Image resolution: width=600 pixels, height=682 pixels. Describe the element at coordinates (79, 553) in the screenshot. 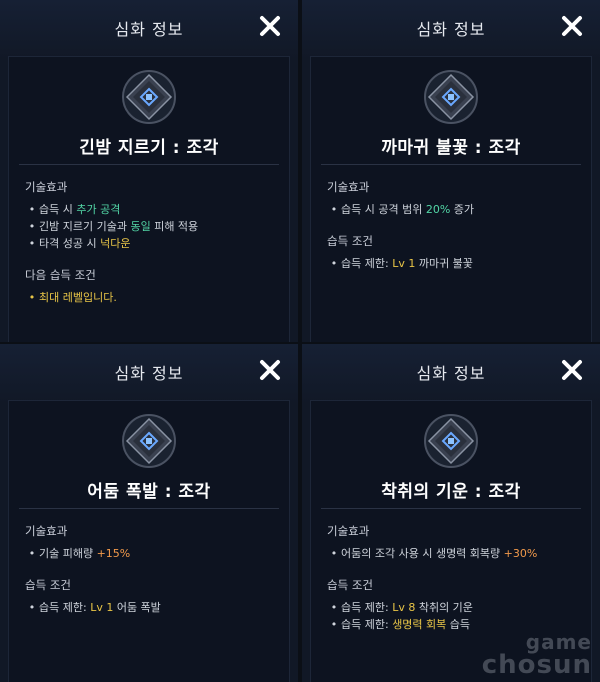

I see `list-item: • 기술 피해량 +15%` at that location.